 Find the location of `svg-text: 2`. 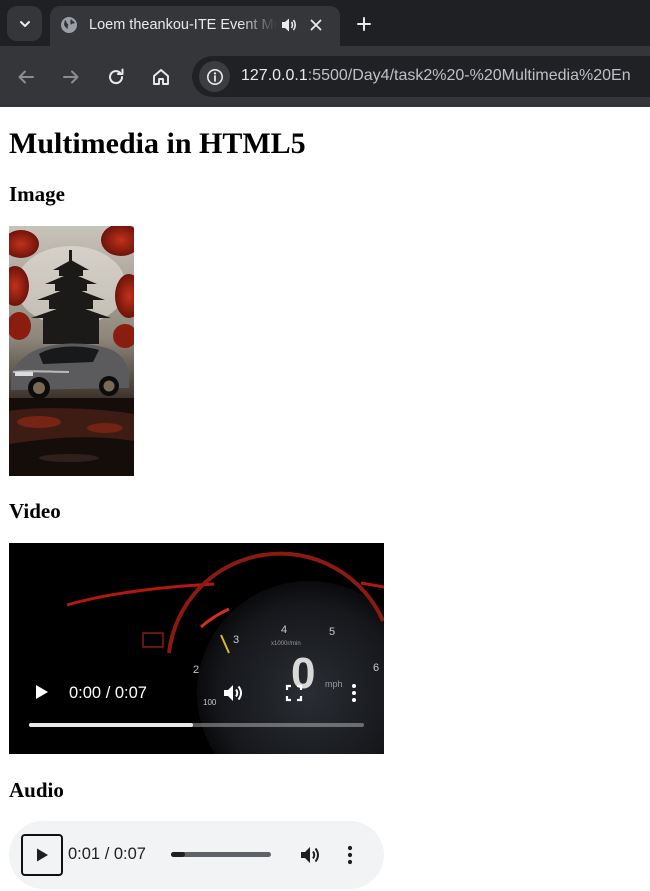

svg-text: 2 is located at coordinates (196, 670).